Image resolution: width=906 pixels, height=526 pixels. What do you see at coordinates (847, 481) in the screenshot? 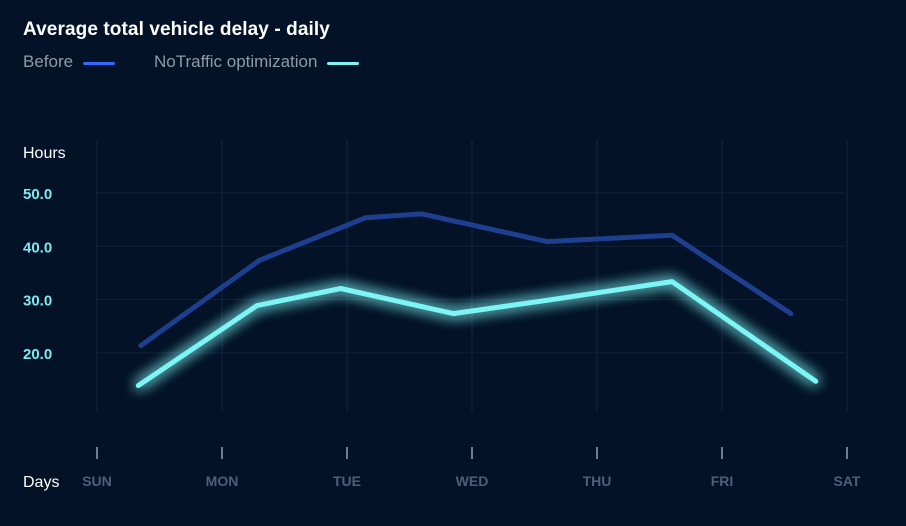
I see `x-tick-label: SAT` at bounding box center [847, 481].